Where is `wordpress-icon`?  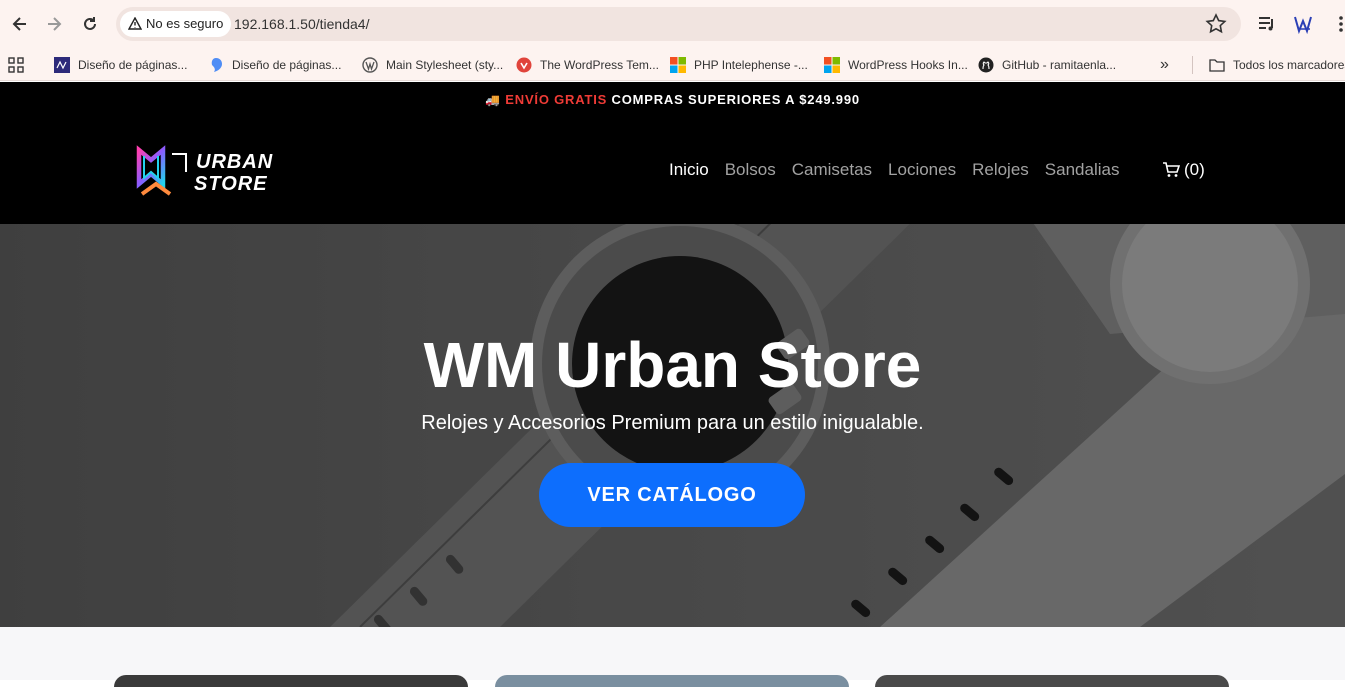 wordpress-icon is located at coordinates (370, 65).